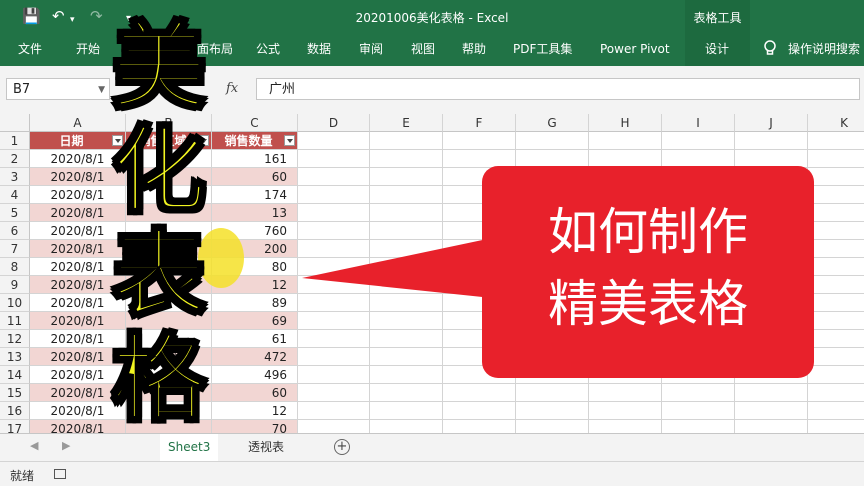 This screenshot has width=864, height=486. What do you see at coordinates (15, 231) in the screenshot?
I see `row-header: 6` at bounding box center [15, 231].